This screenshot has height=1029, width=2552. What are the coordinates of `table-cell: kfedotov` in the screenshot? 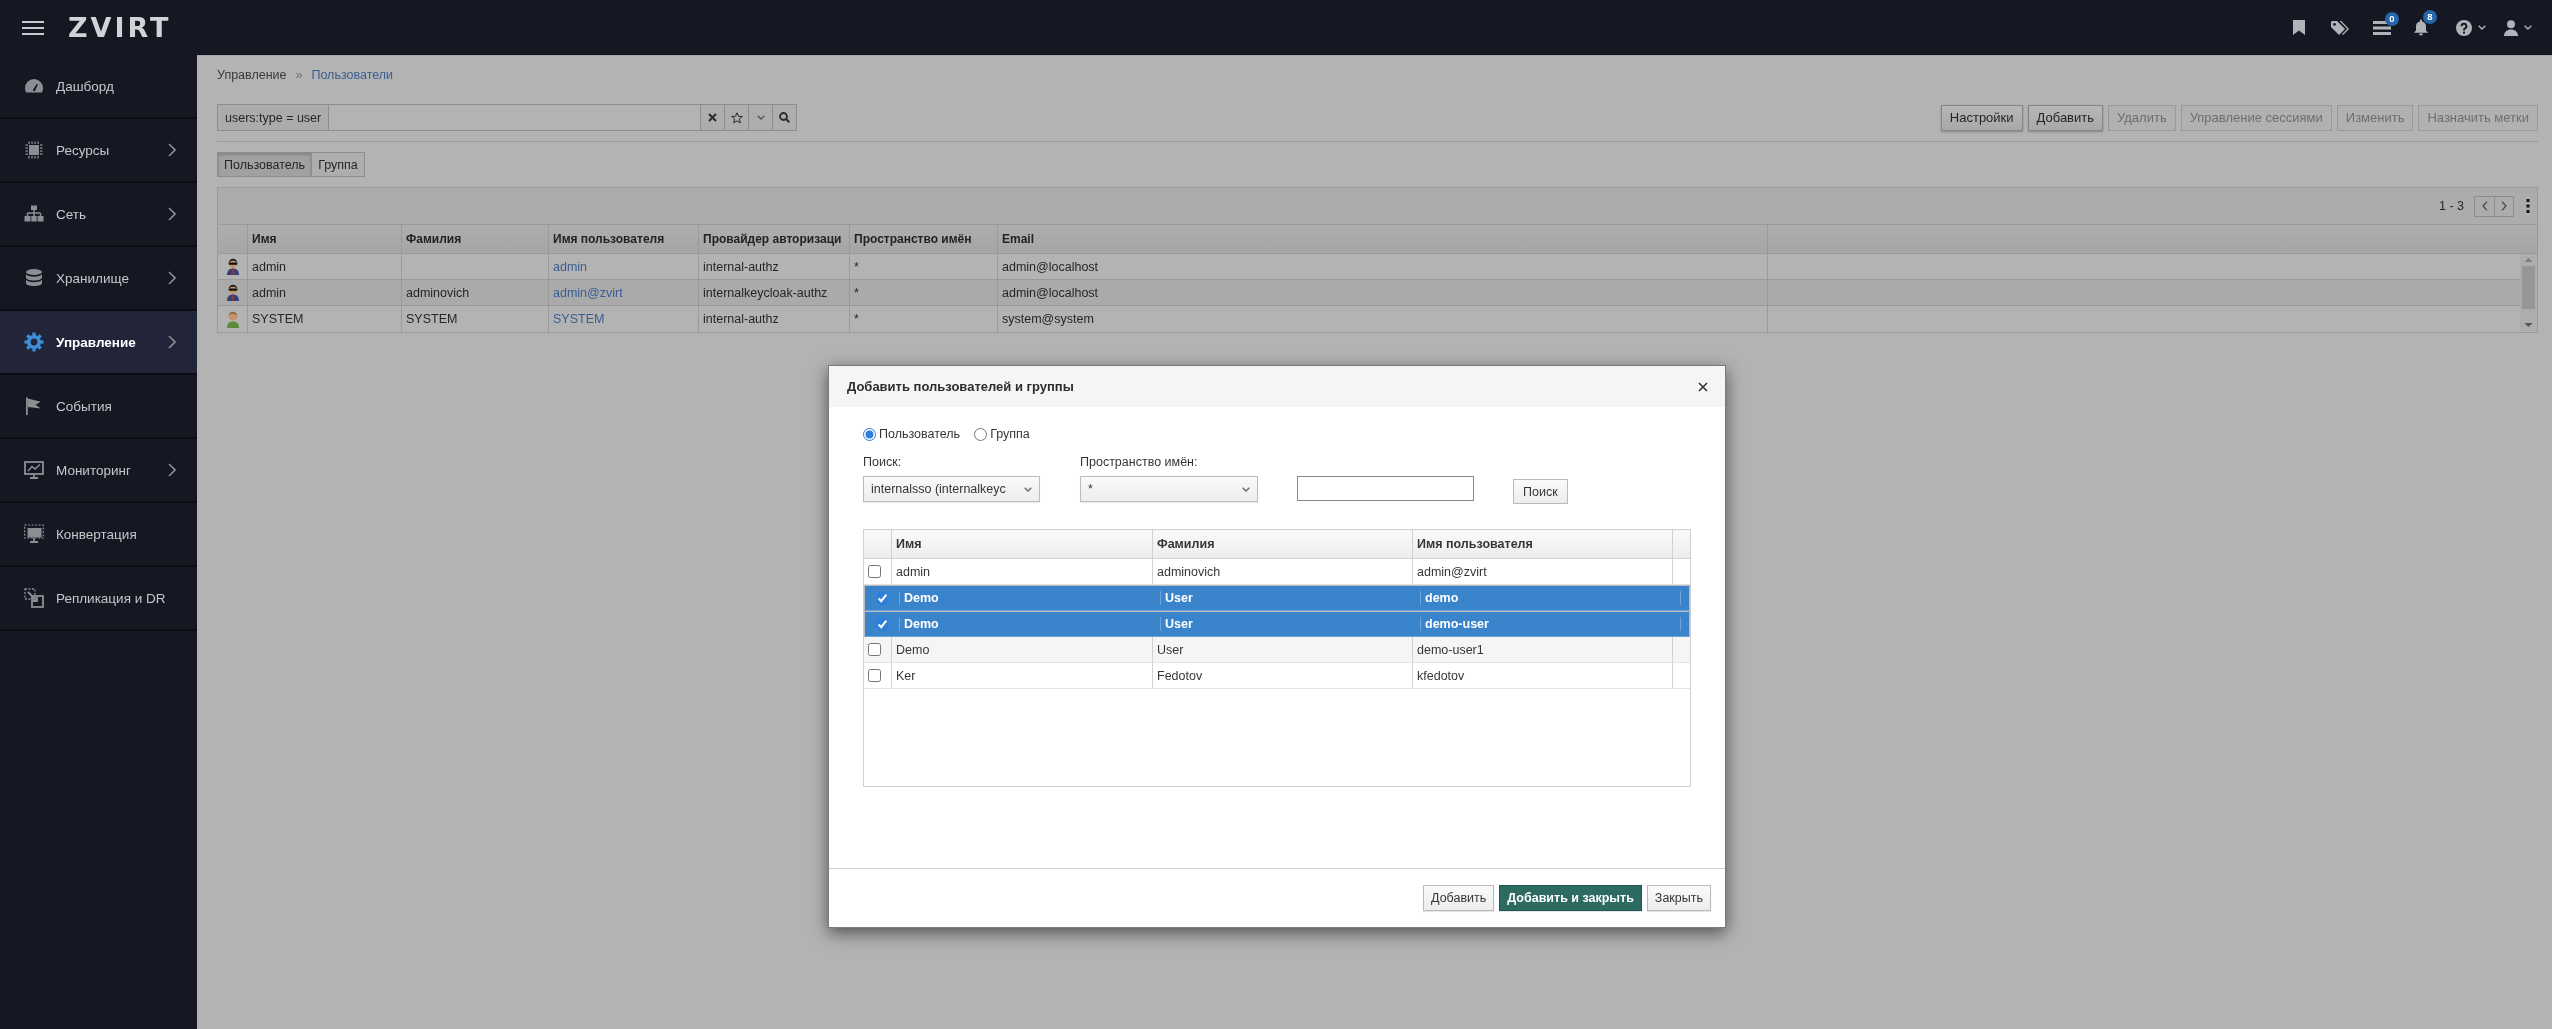 It's located at (1543, 675).